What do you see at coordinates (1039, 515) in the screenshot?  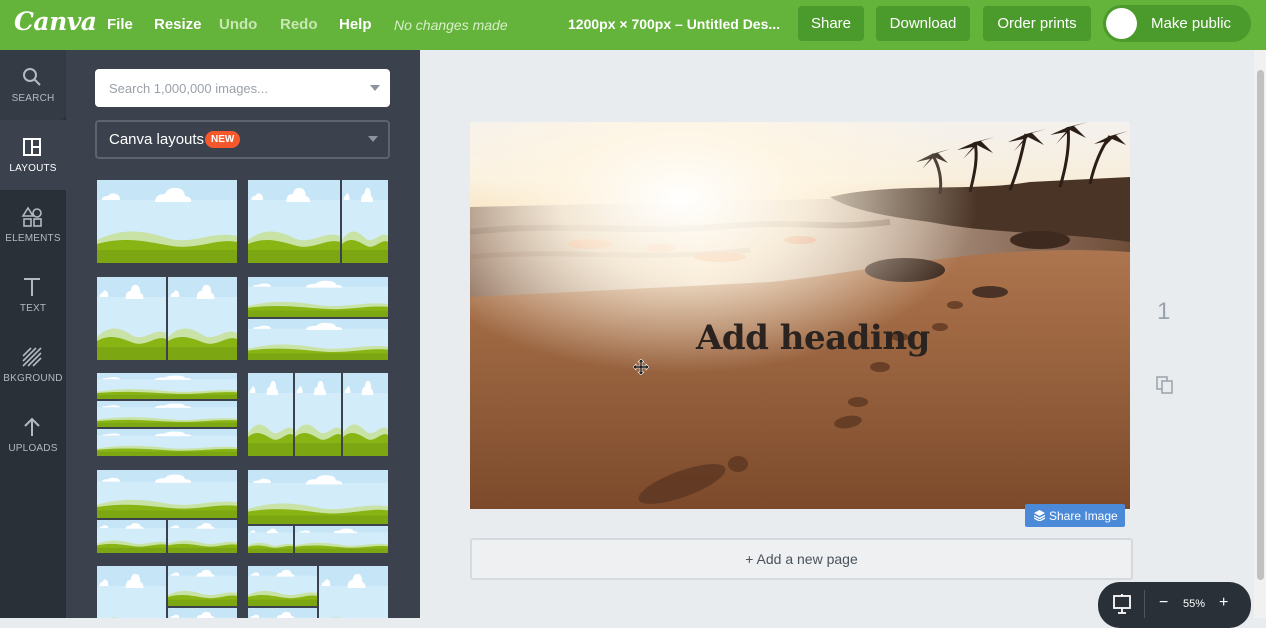 I see `layers-icon` at bounding box center [1039, 515].